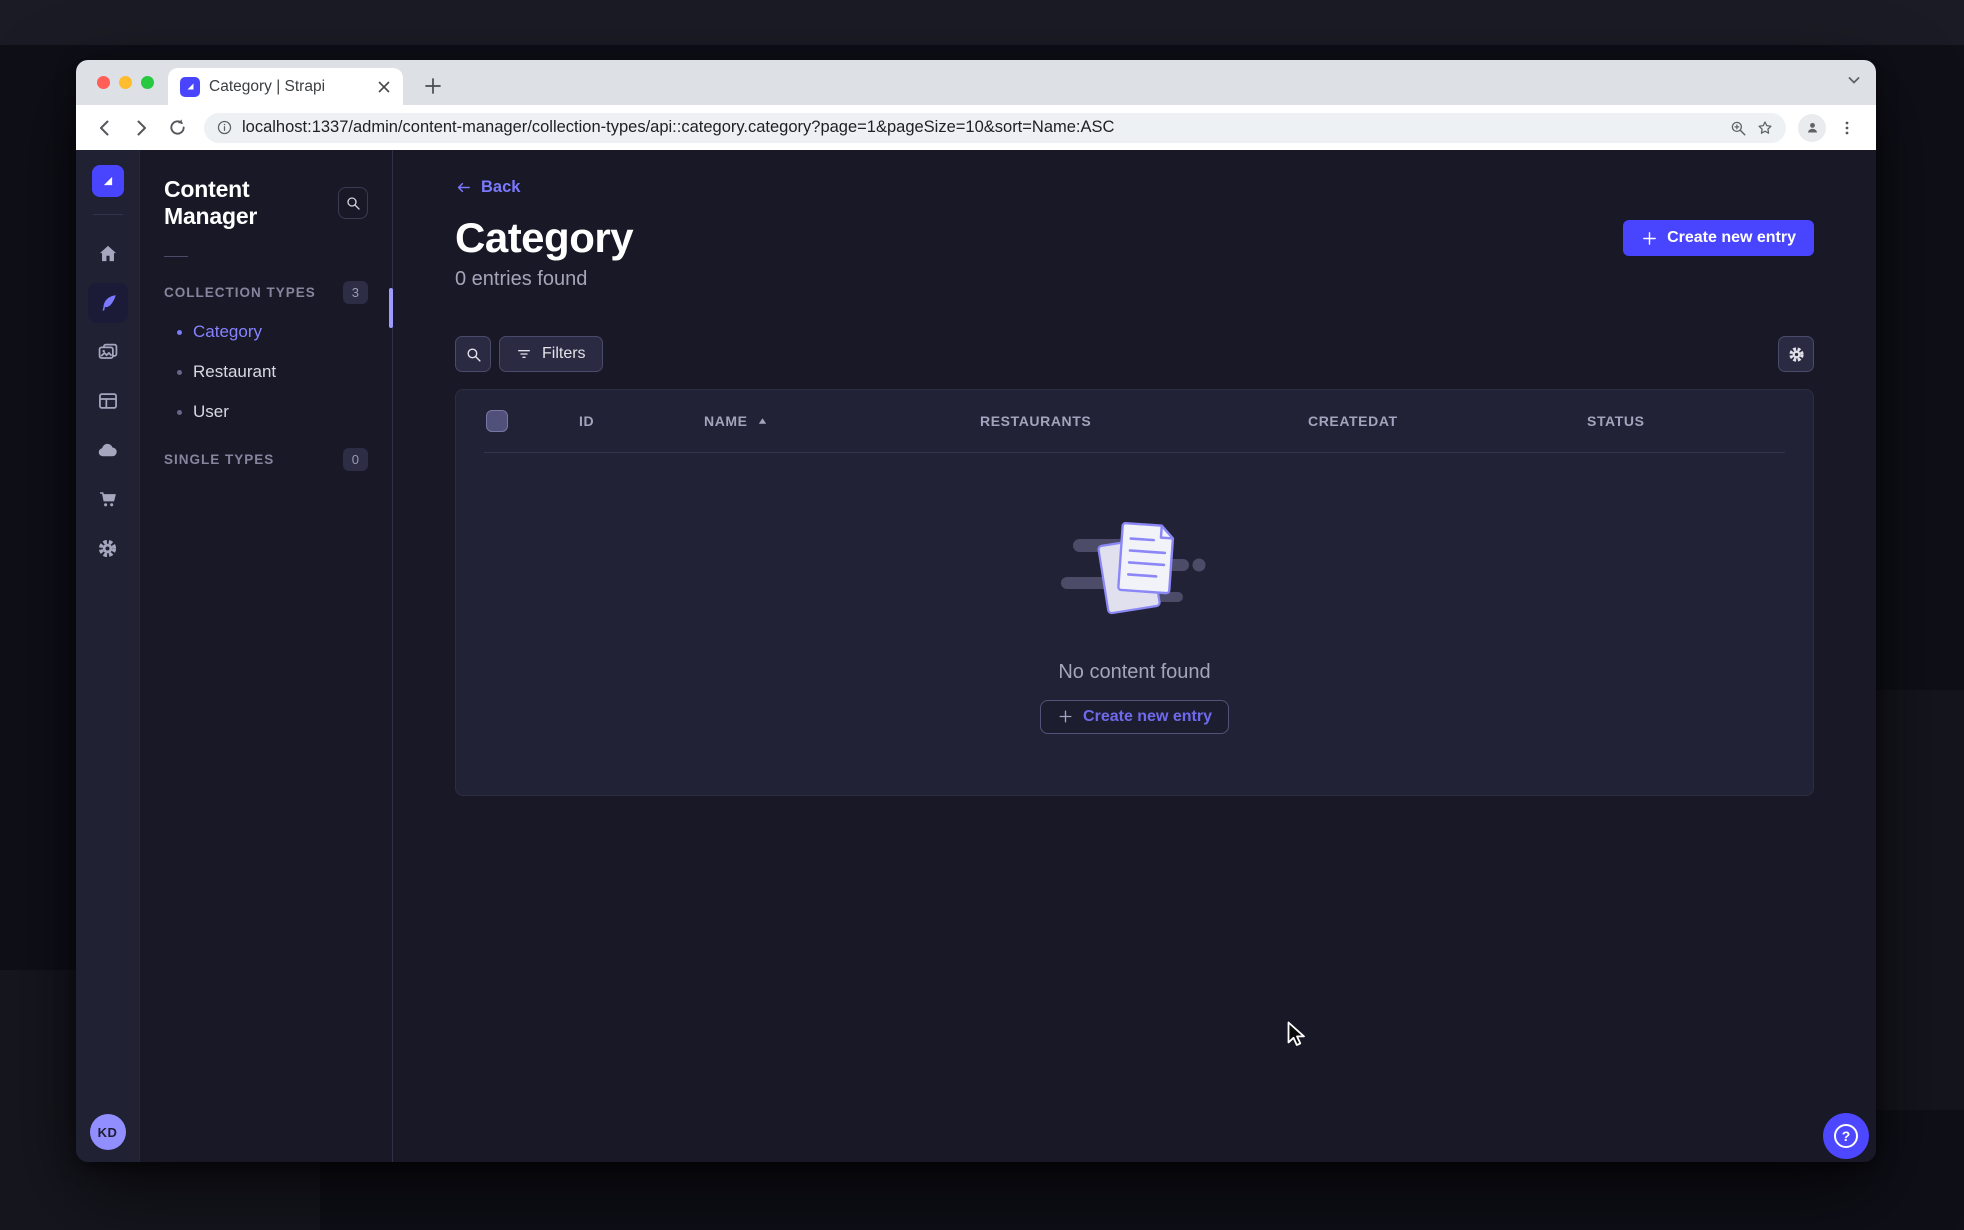 Image resolution: width=1964 pixels, height=1230 pixels. What do you see at coordinates (108, 254) in the screenshot?
I see `home-icon` at bounding box center [108, 254].